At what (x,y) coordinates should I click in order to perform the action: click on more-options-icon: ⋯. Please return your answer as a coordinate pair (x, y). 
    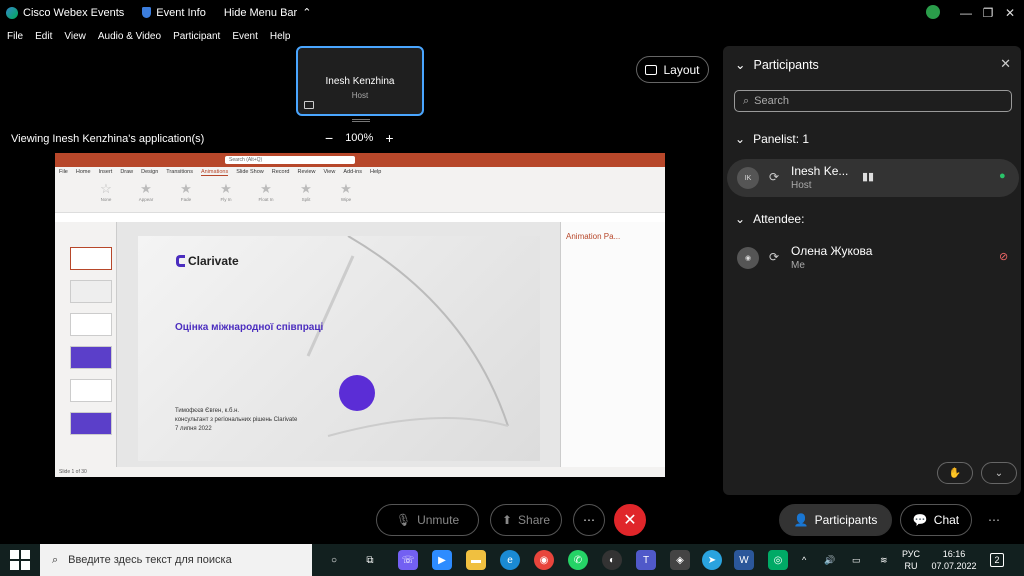
    Looking at the image, I should click on (994, 520).